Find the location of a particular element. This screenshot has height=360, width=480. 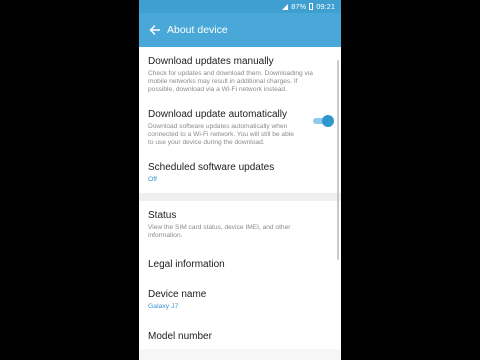

item-title: Device name is located at coordinates (177, 294).